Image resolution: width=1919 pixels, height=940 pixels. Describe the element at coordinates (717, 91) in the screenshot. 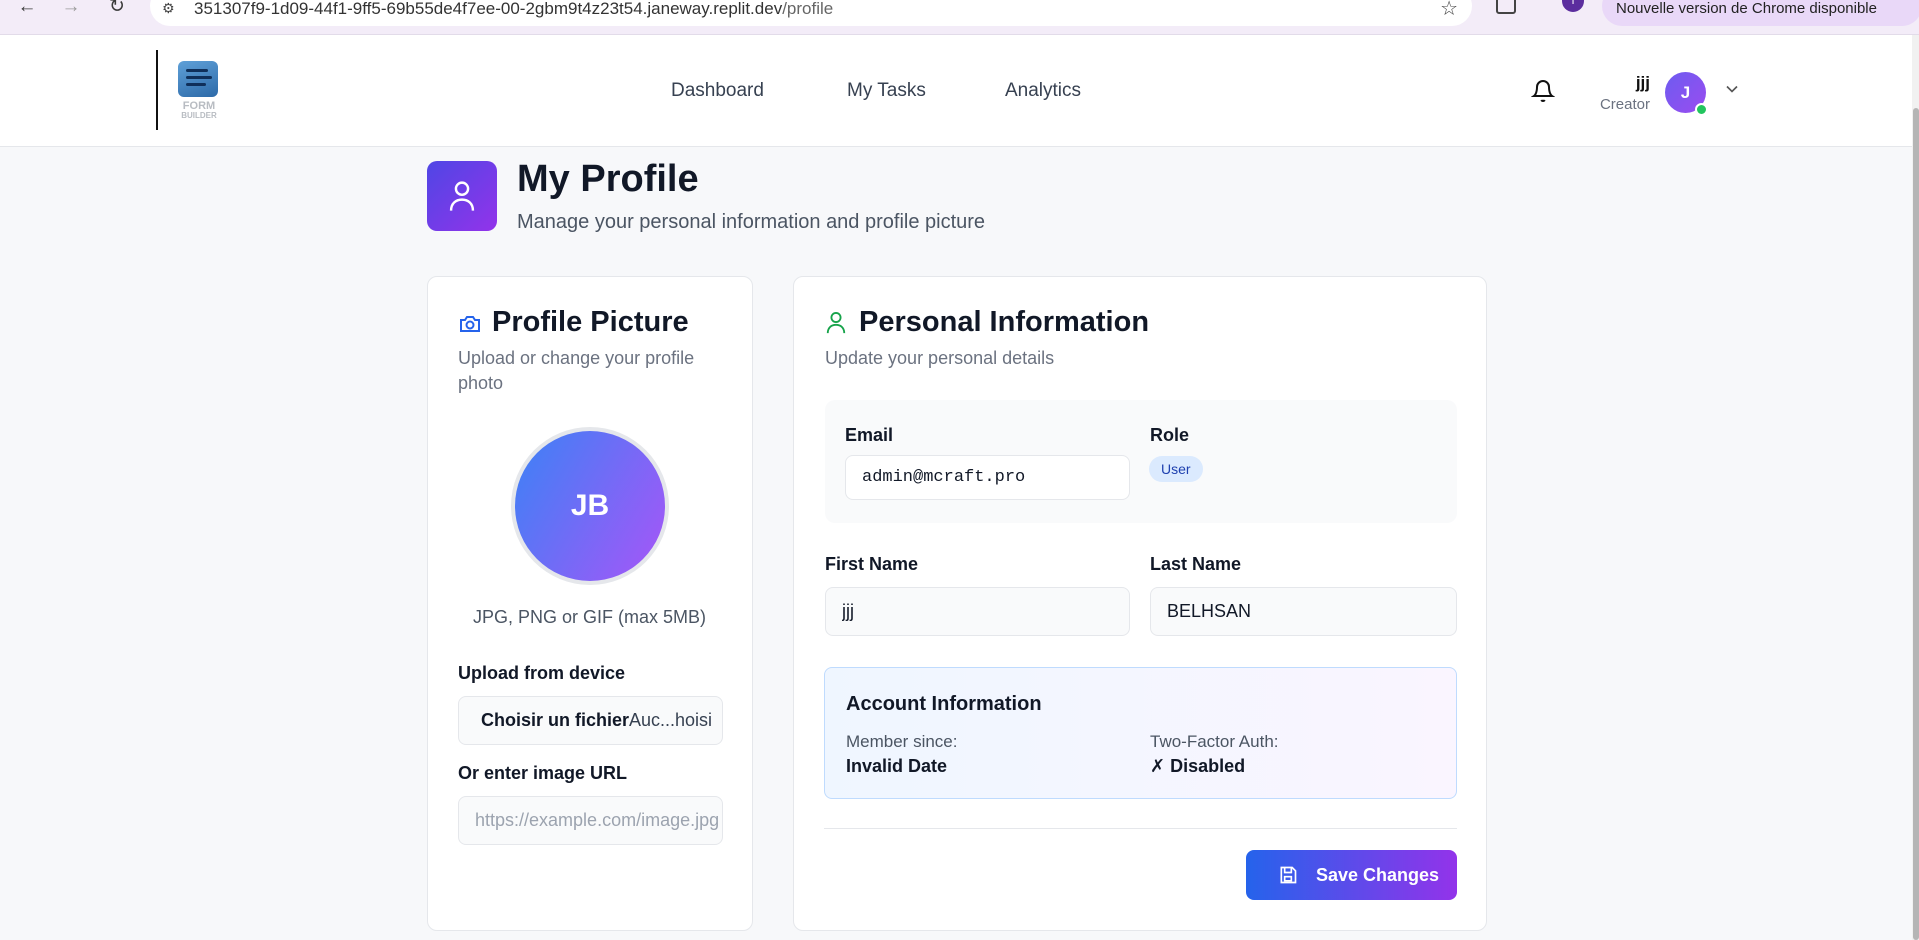

I see `nav-dashboard: Dashboard` at that location.